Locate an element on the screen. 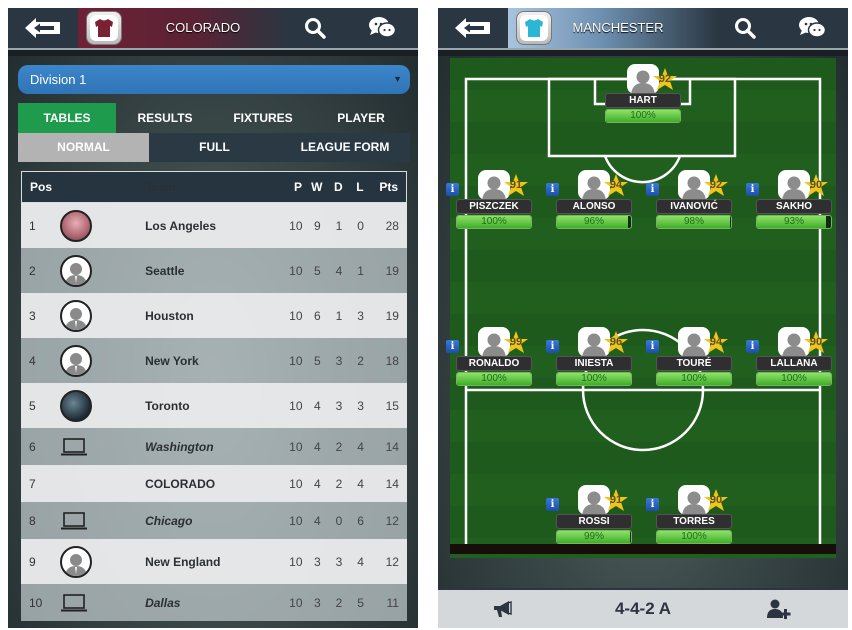  row-team: New England is located at coordinates (212, 562).